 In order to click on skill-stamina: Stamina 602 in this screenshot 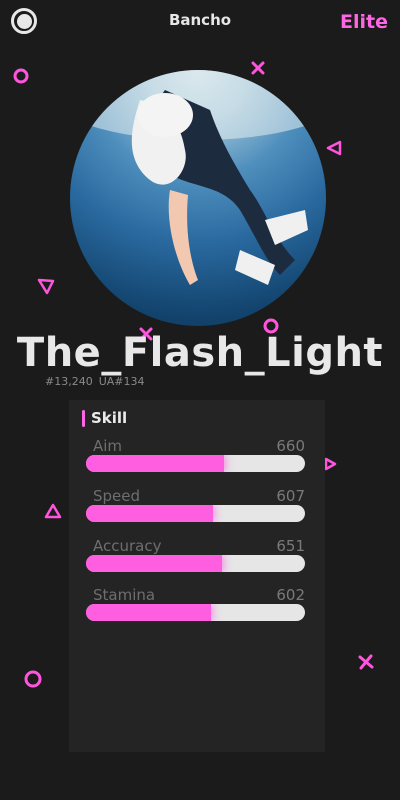, I will do `click(195, 606)`.